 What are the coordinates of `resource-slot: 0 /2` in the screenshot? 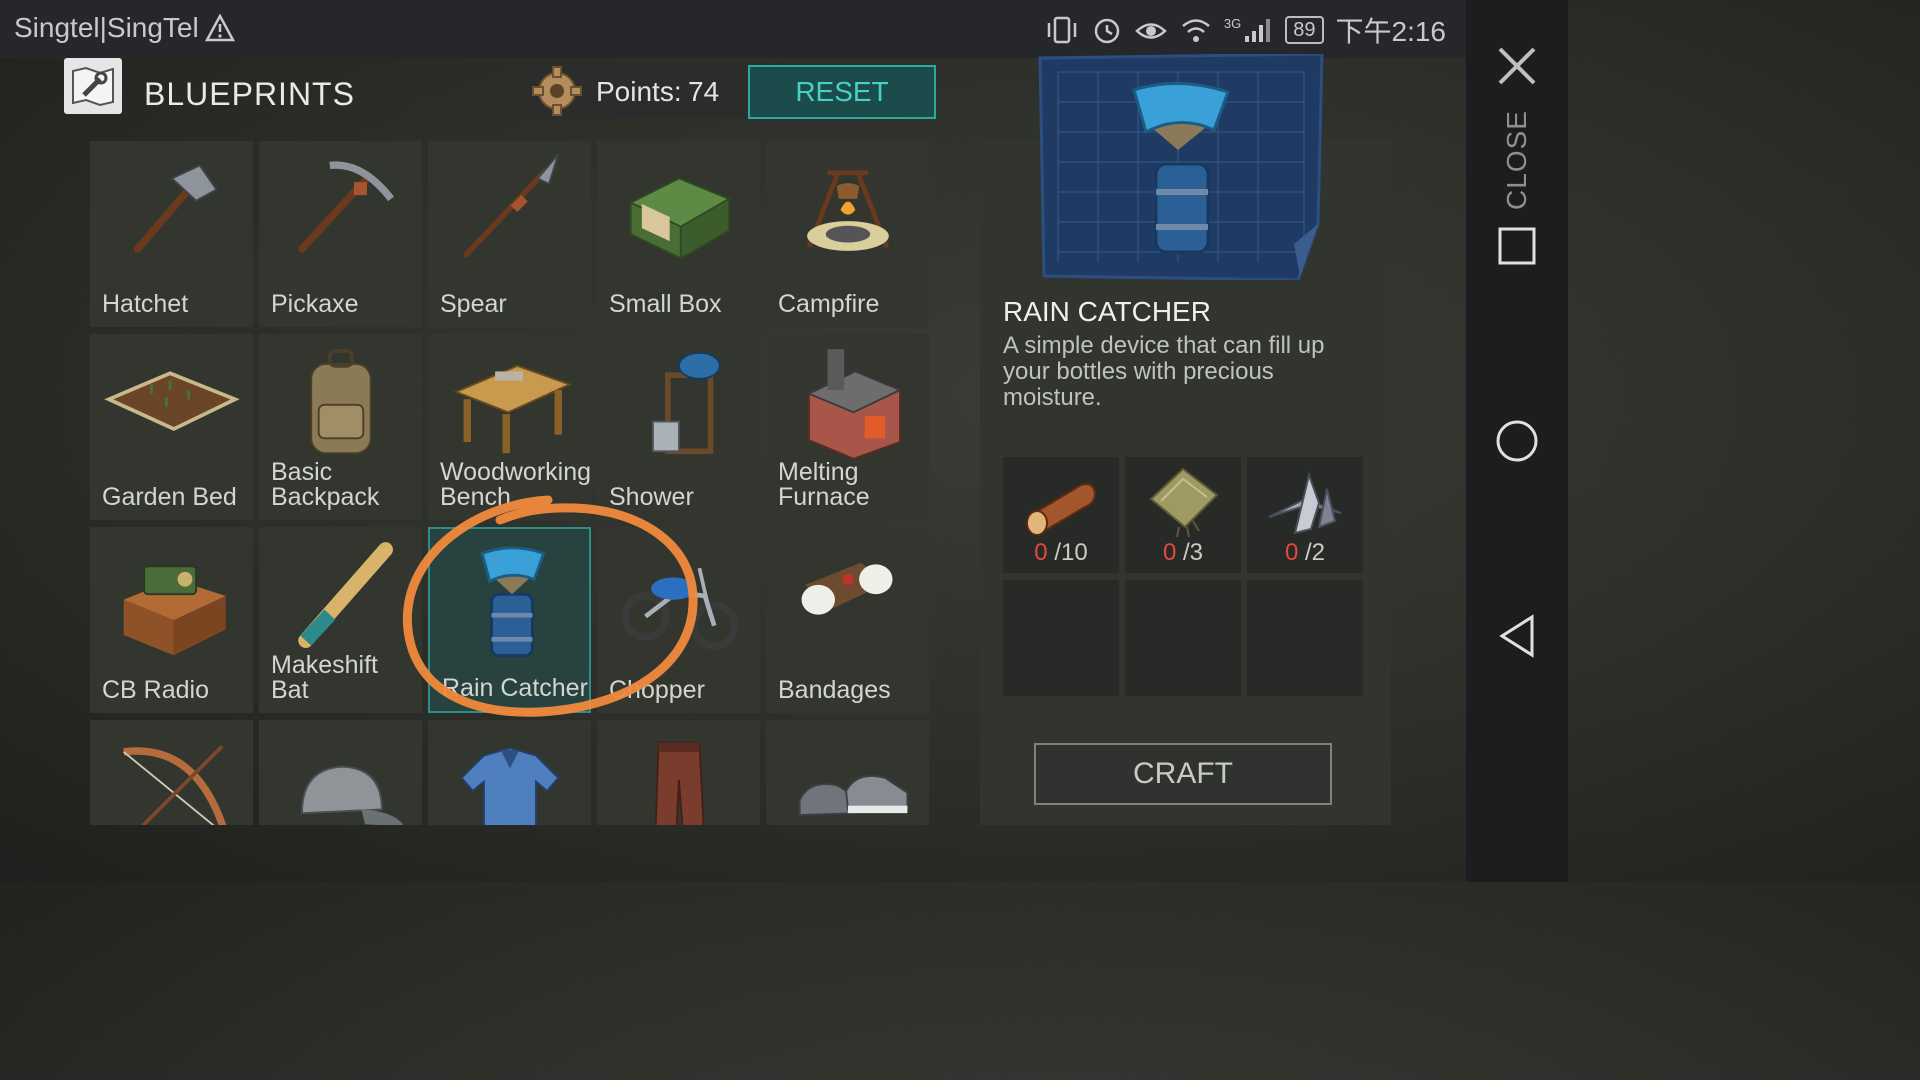 It's located at (1305, 515).